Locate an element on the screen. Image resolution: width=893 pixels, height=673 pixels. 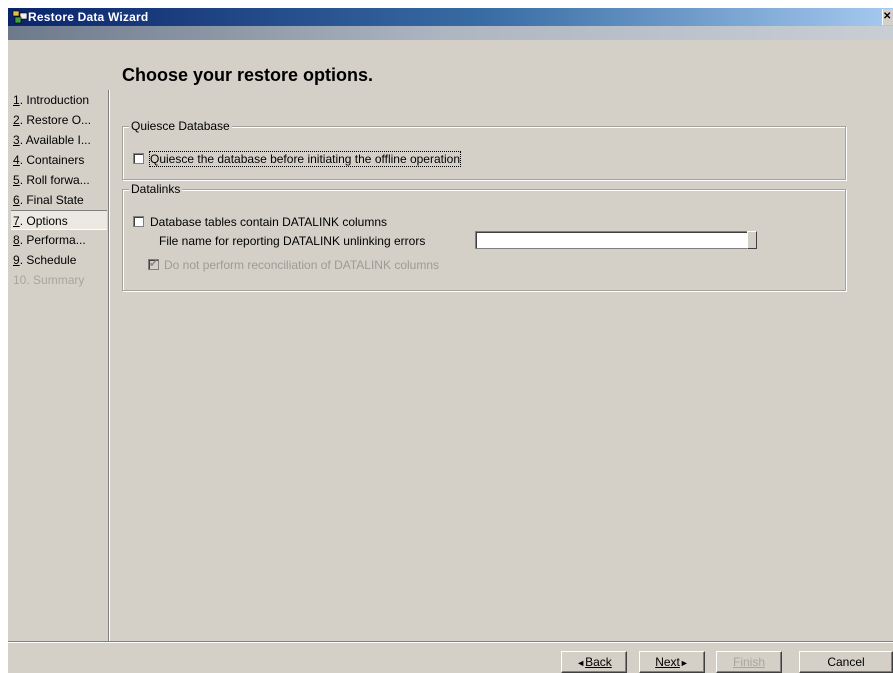
back-button-label: Back is located at coordinates (598, 662).